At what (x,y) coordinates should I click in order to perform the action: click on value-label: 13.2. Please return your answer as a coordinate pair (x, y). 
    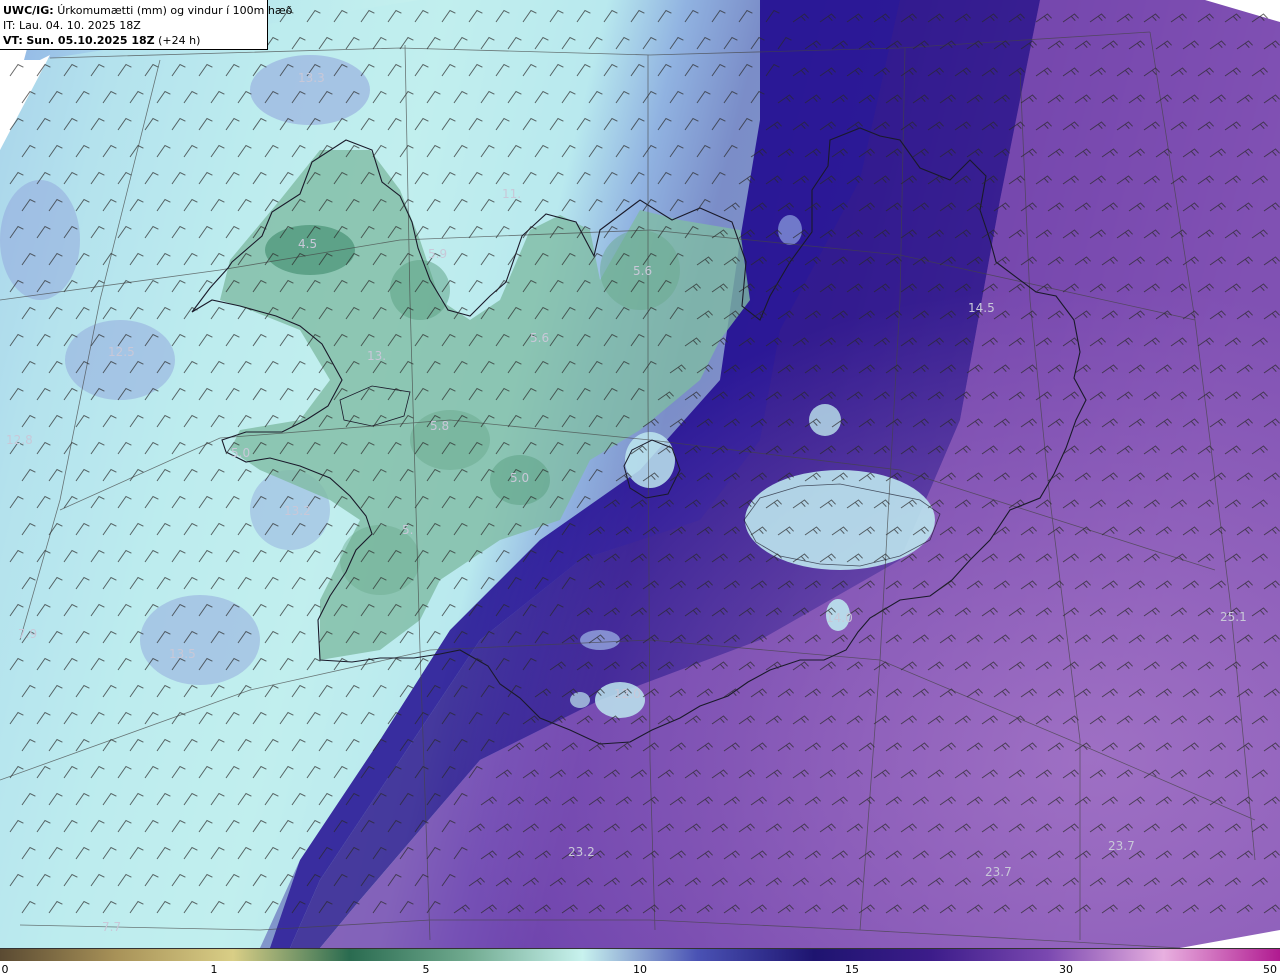
    Looking at the image, I should click on (297, 511).